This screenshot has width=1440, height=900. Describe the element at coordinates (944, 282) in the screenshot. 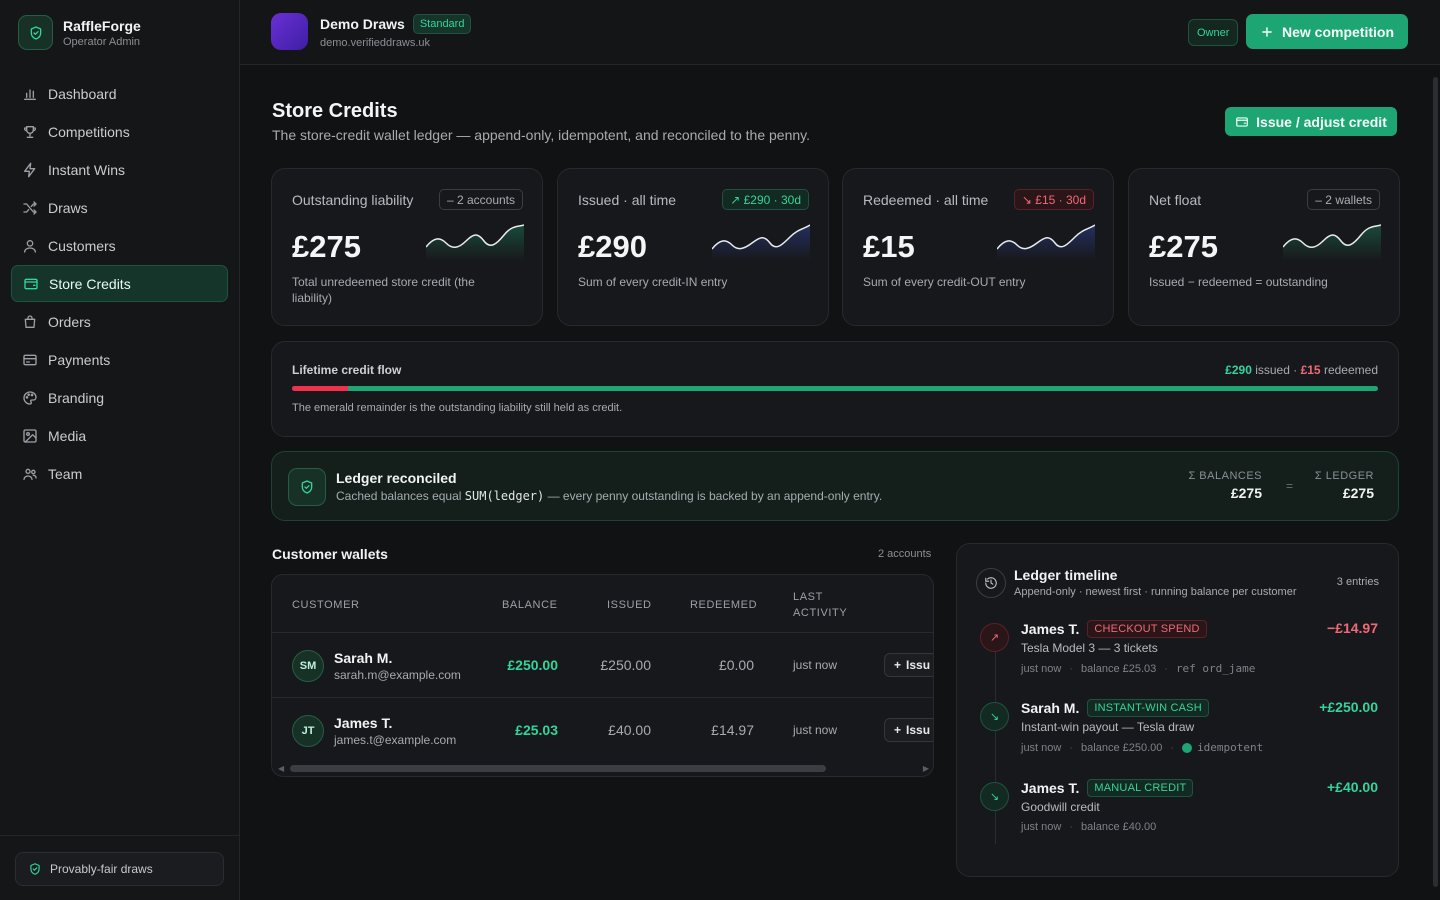

I see `stat-description: Sum of every credit-OUT entry` at that location.